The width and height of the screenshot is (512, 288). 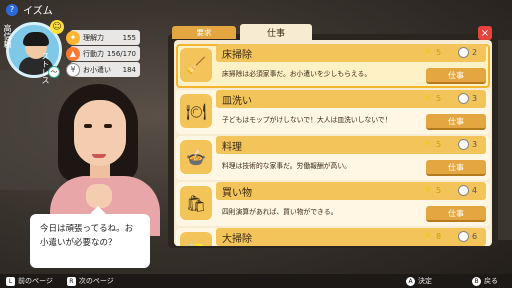 What do you see at coordinates (475, 190) in the screenshot?
I see `time-cost: 4` at bounding box center [475, 190].